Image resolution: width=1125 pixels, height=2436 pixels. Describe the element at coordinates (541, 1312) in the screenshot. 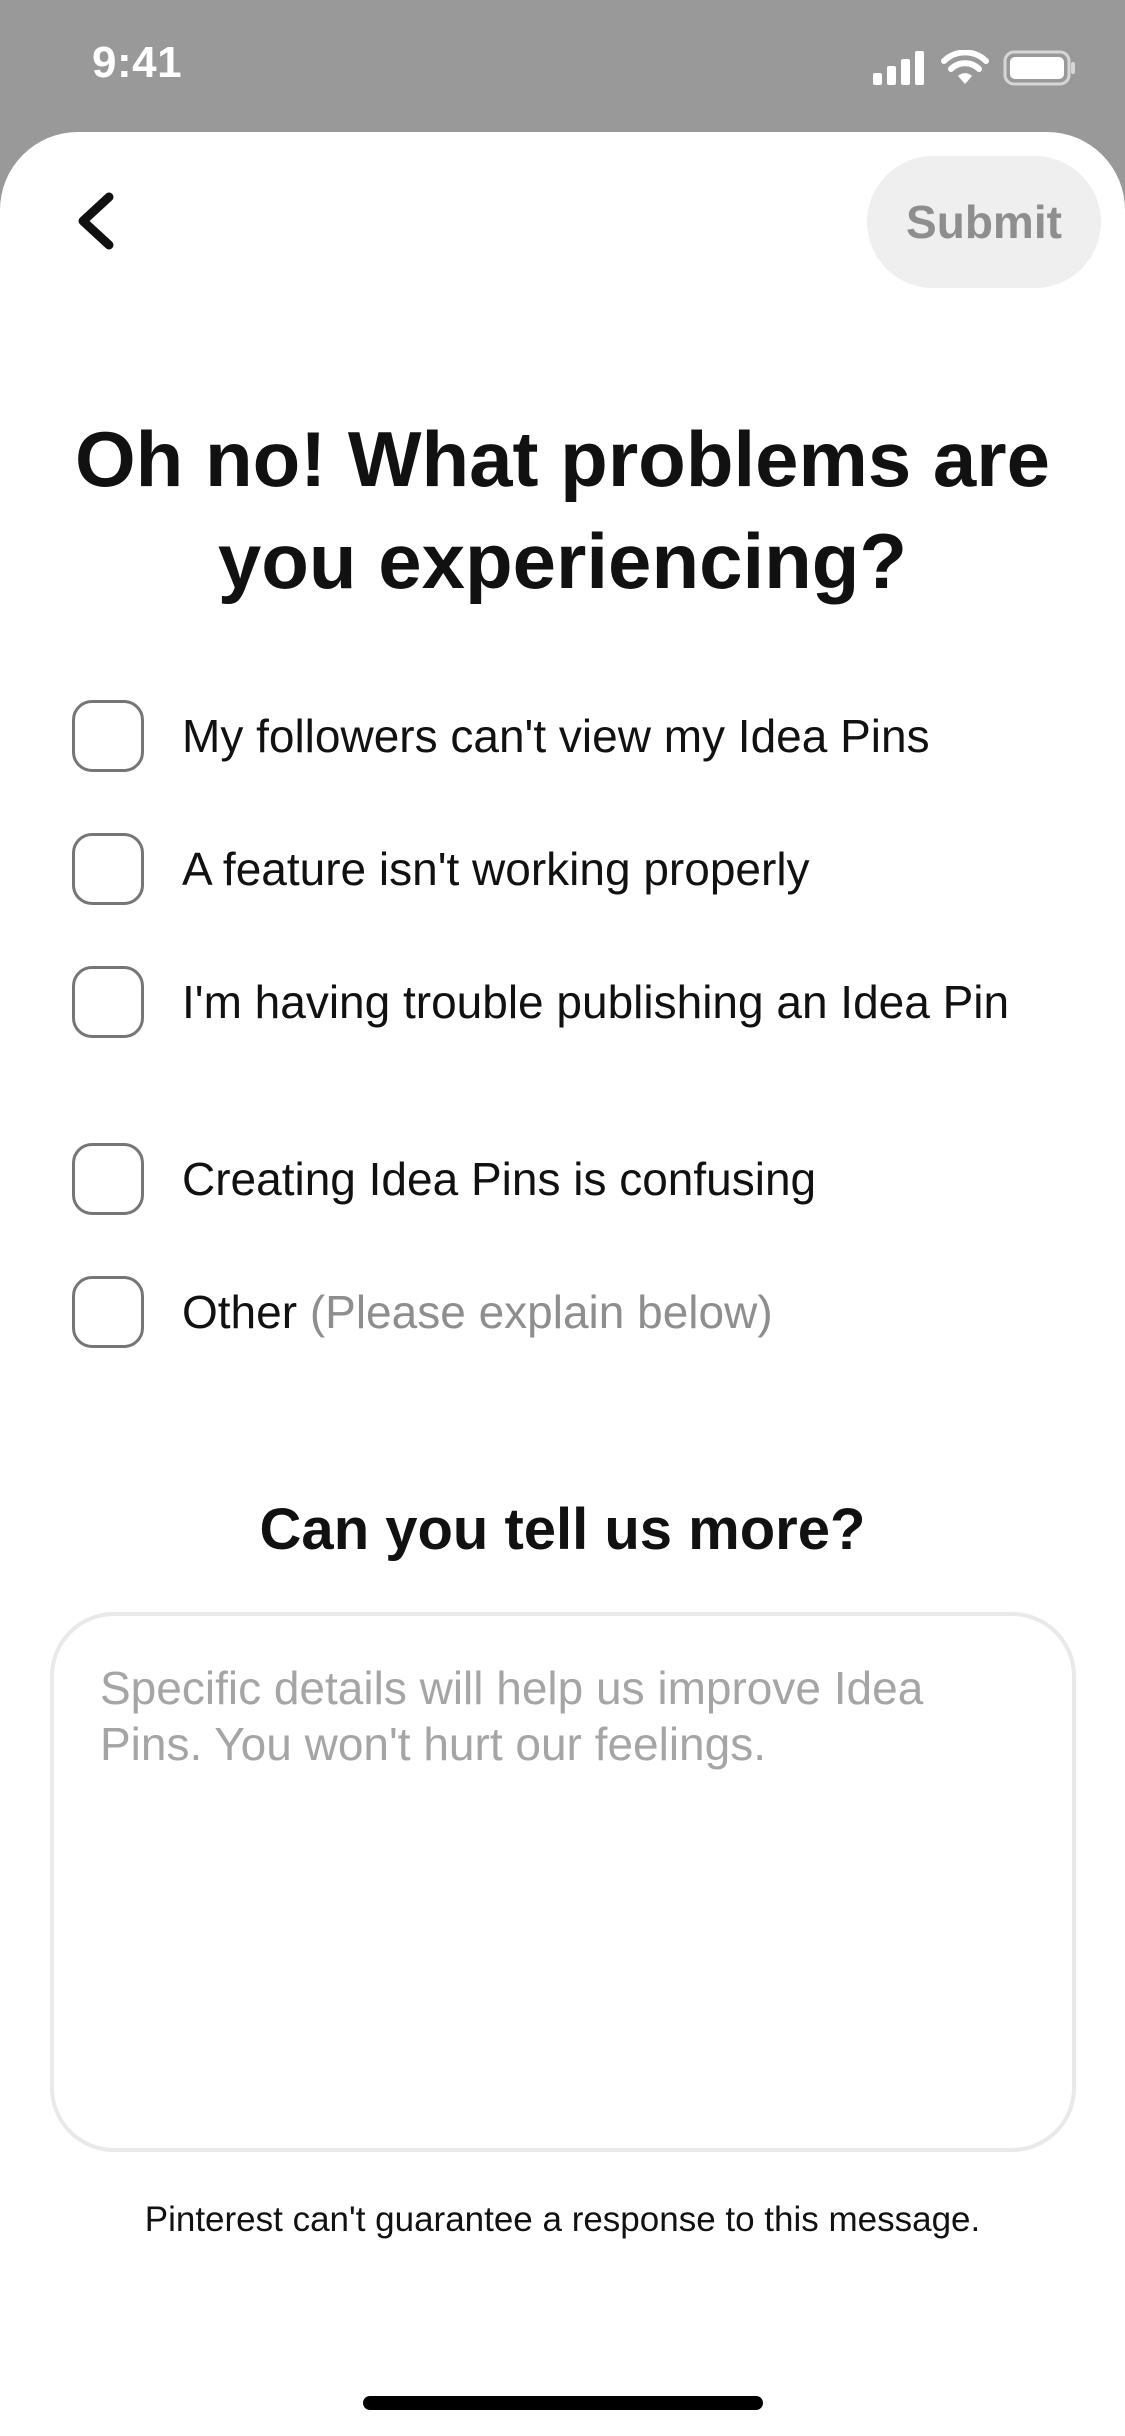

I see `option-hint: (Please explain below)` at that location.